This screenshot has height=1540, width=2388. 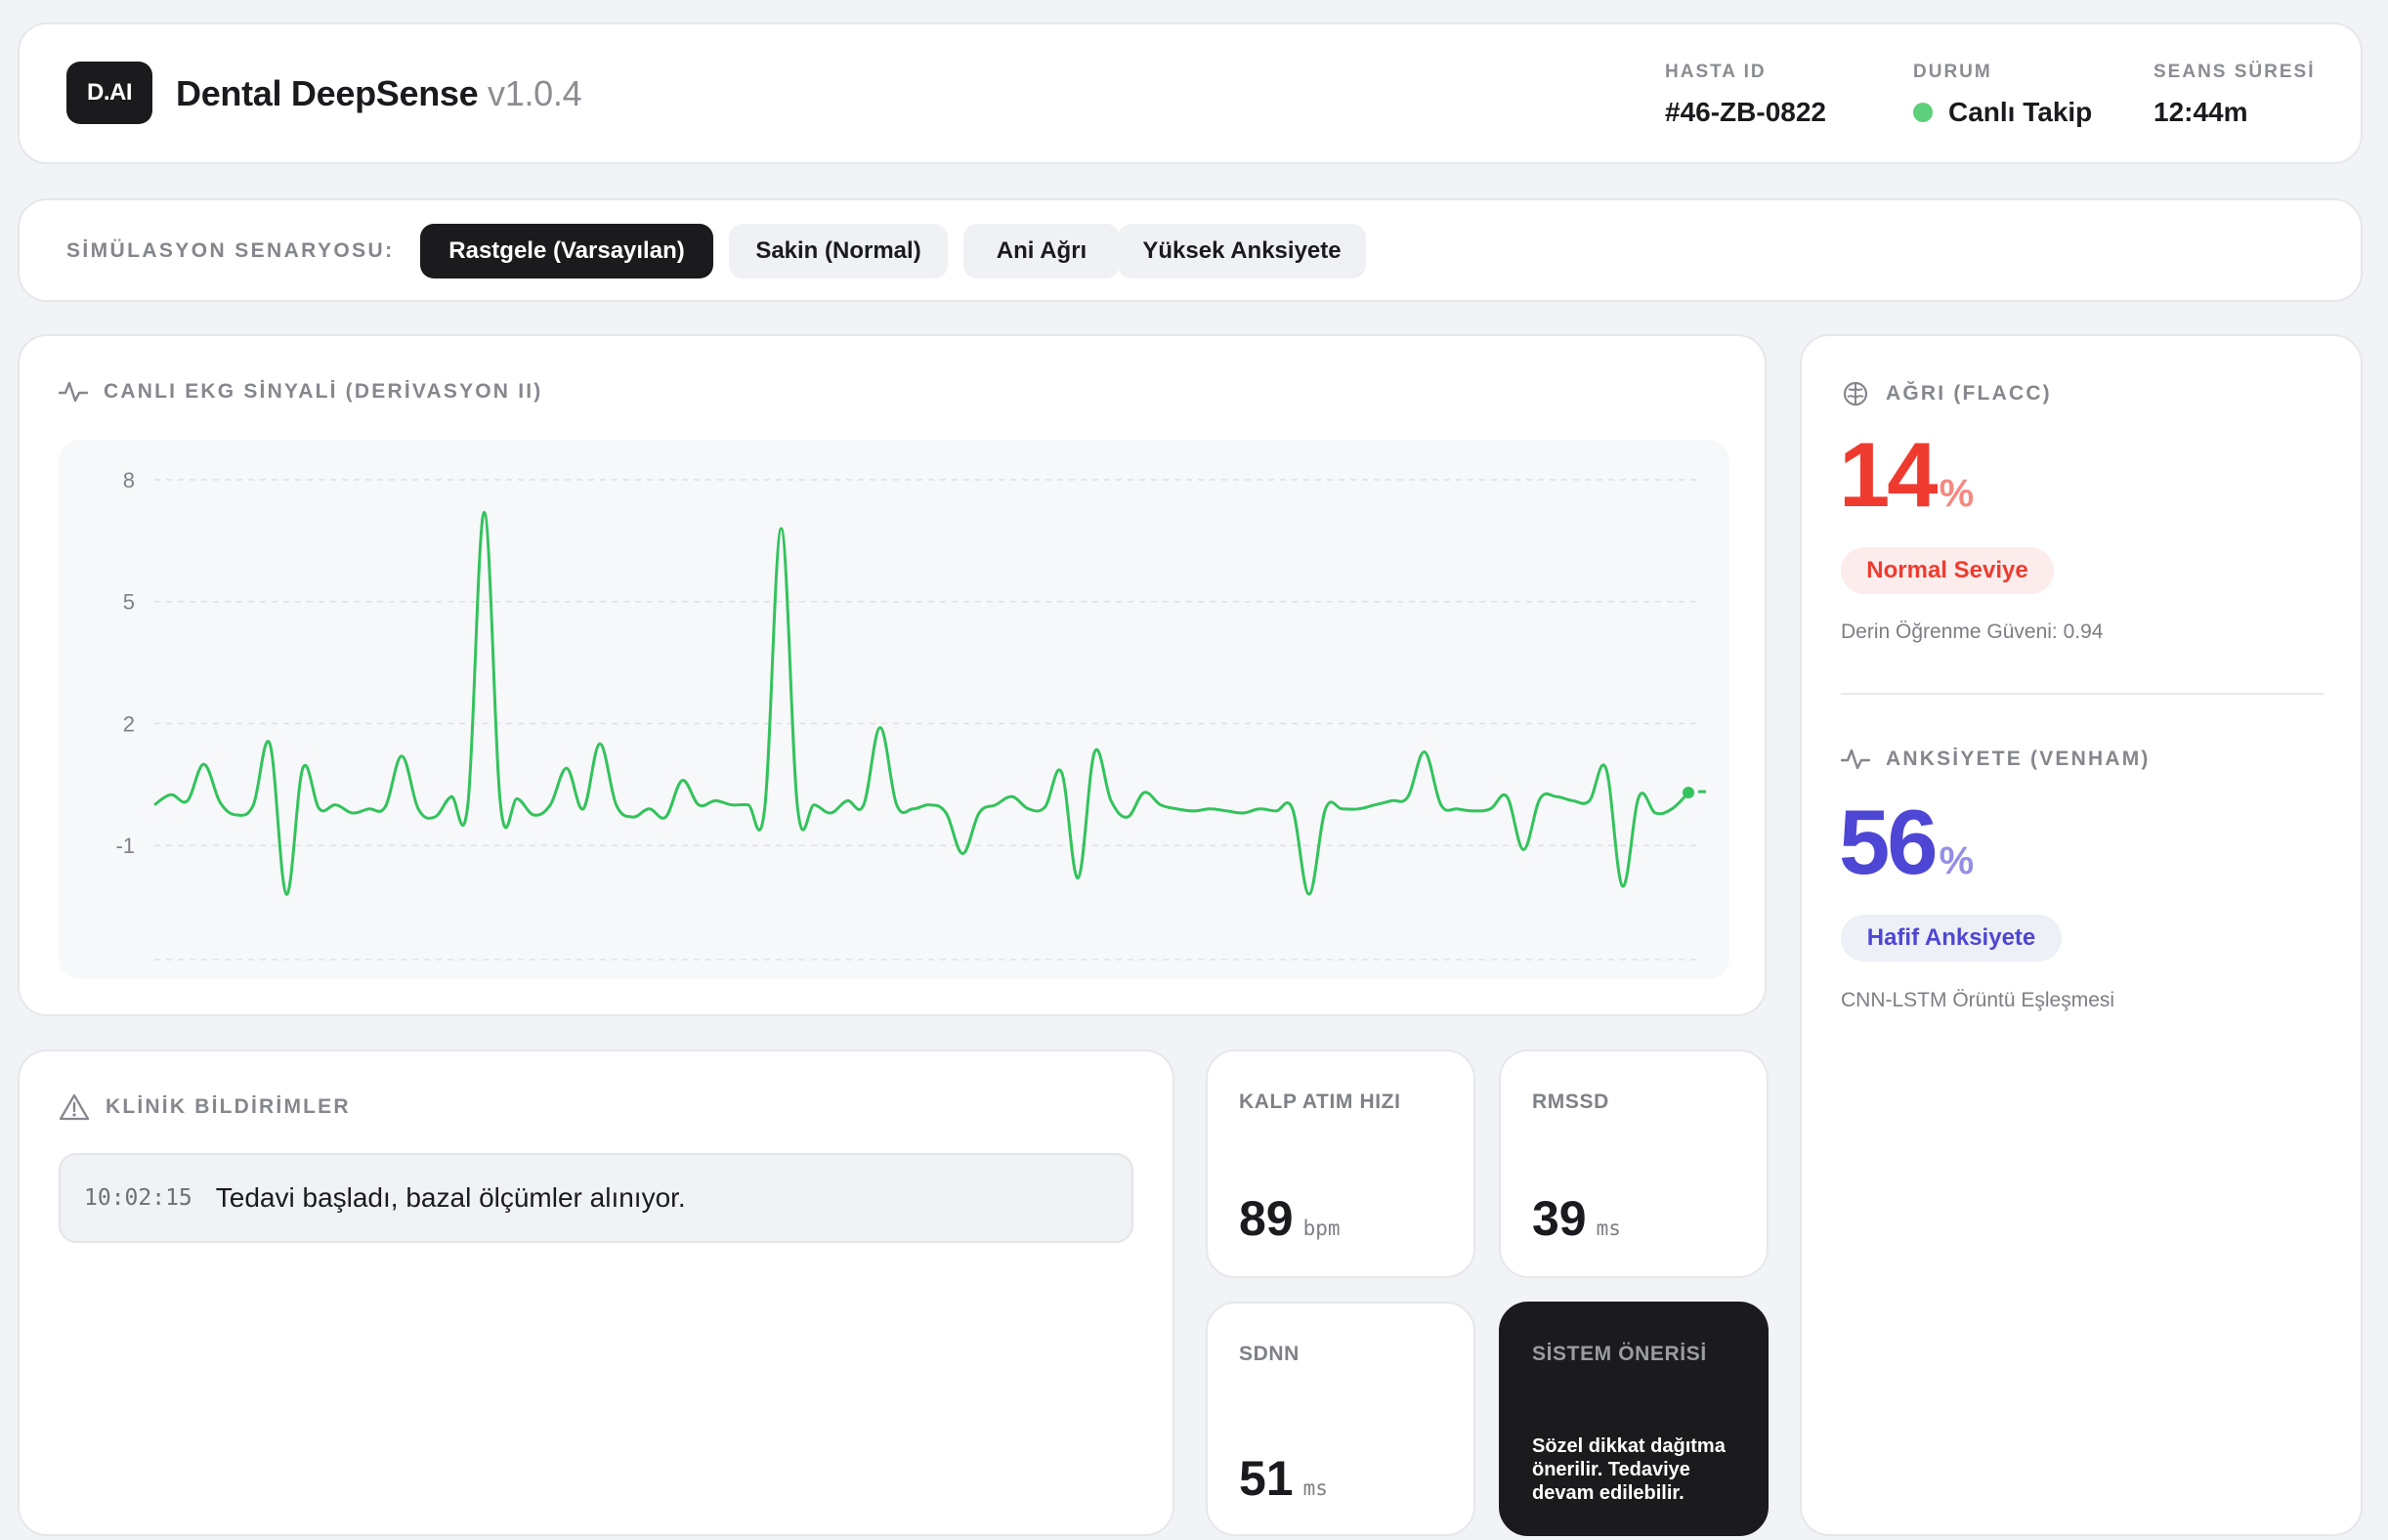 I want to click on alerts-title: KLİNİK BİLDİRİMLER, so click(x=205, y=1107).